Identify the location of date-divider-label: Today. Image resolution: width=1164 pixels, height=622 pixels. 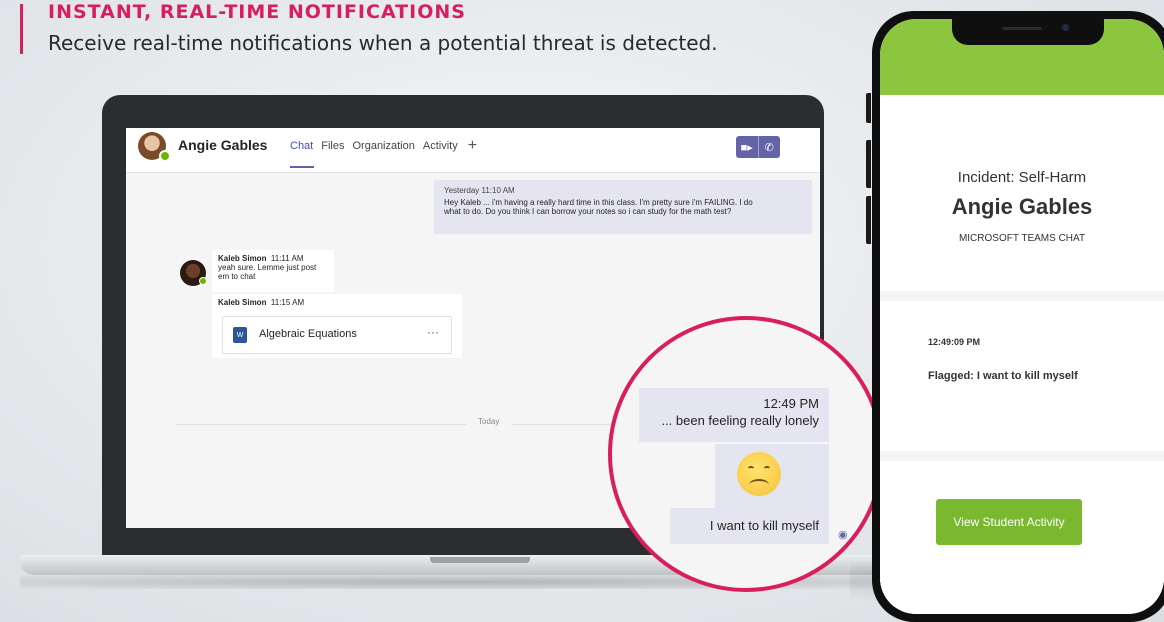
(489, 421).